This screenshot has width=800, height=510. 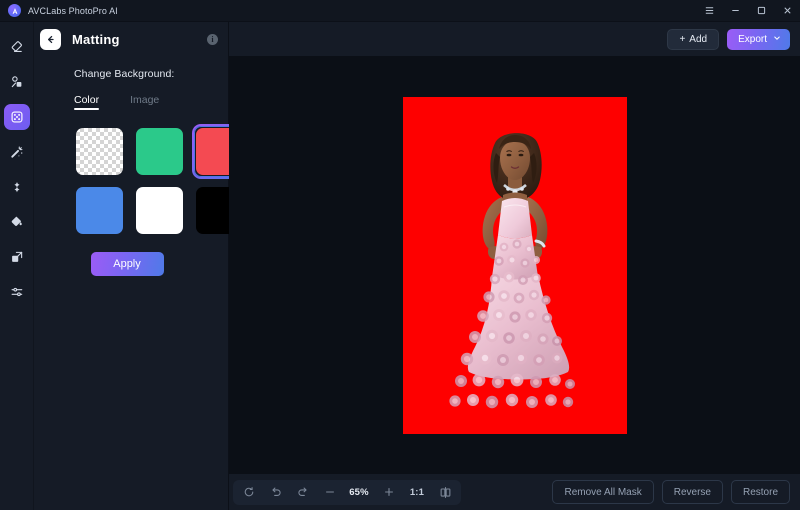 I want to click on rail-item-eraser, so click(x=17, y=47).